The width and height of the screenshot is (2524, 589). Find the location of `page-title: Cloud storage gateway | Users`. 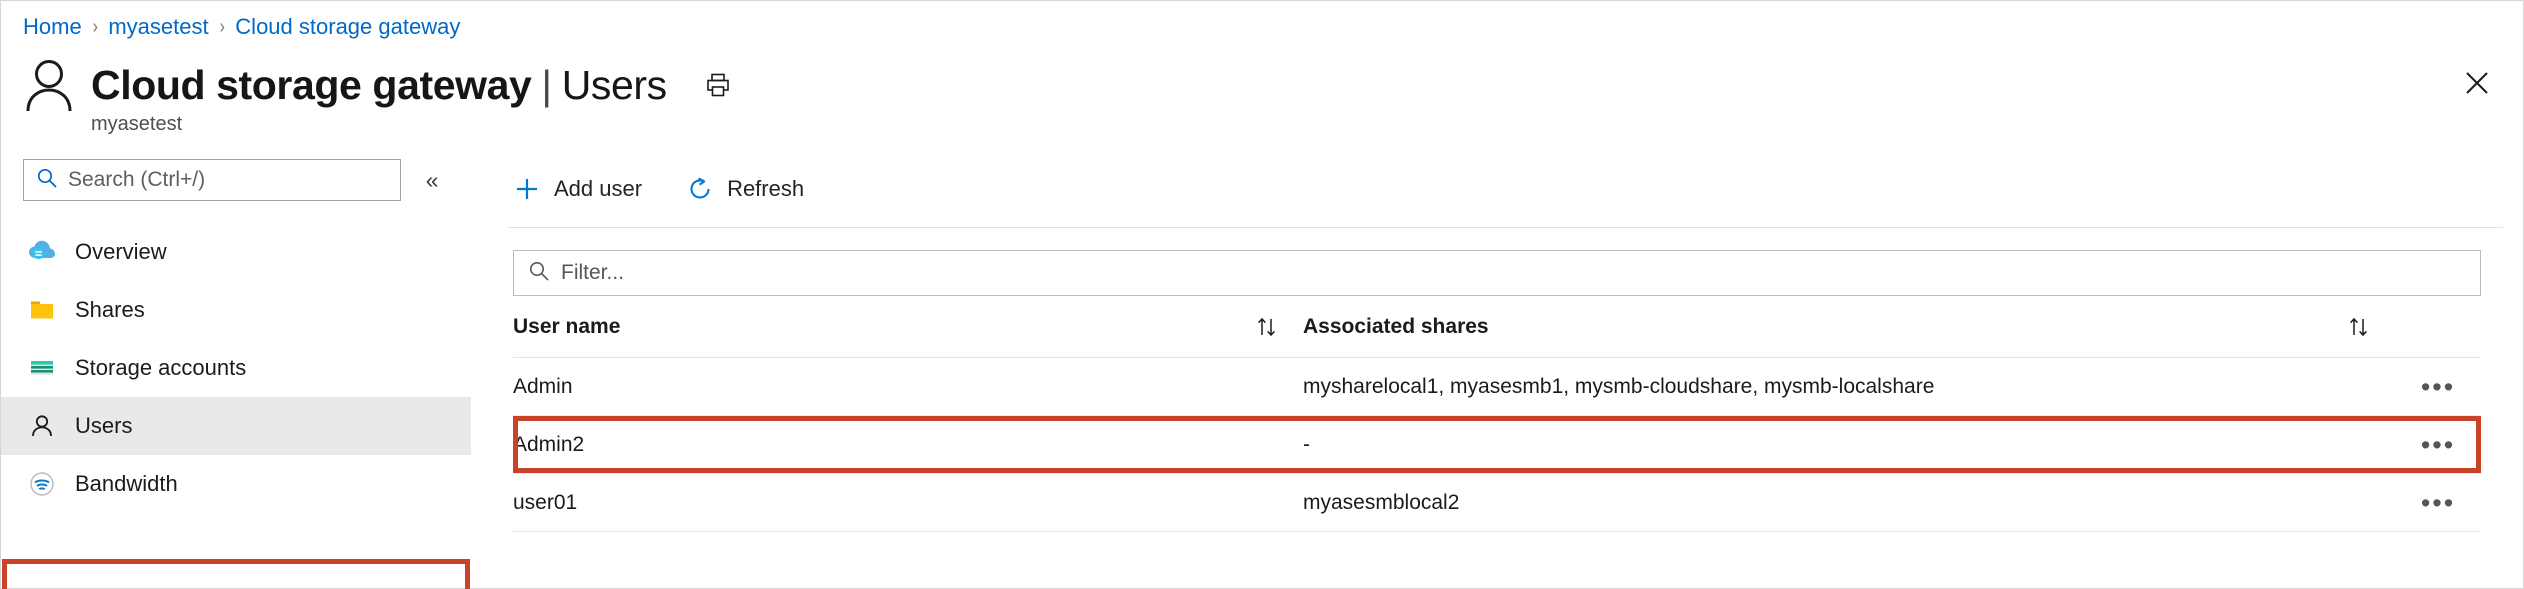

page-title: Cloud storage gateway | Users is located at coordinates (379, 85).